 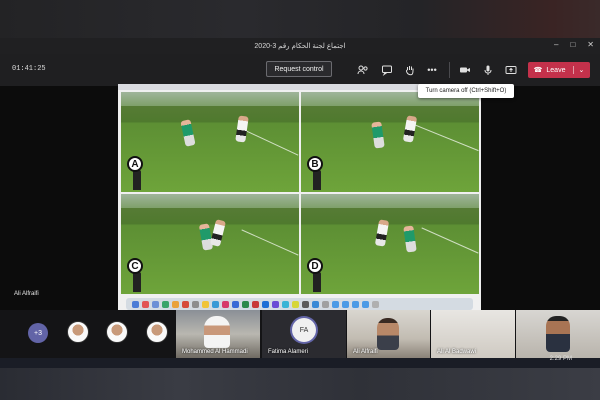 What do you see at coordinates (299, 304) in the screenshot?
I see `shared-app-dock` at bounding box center [299, 304].